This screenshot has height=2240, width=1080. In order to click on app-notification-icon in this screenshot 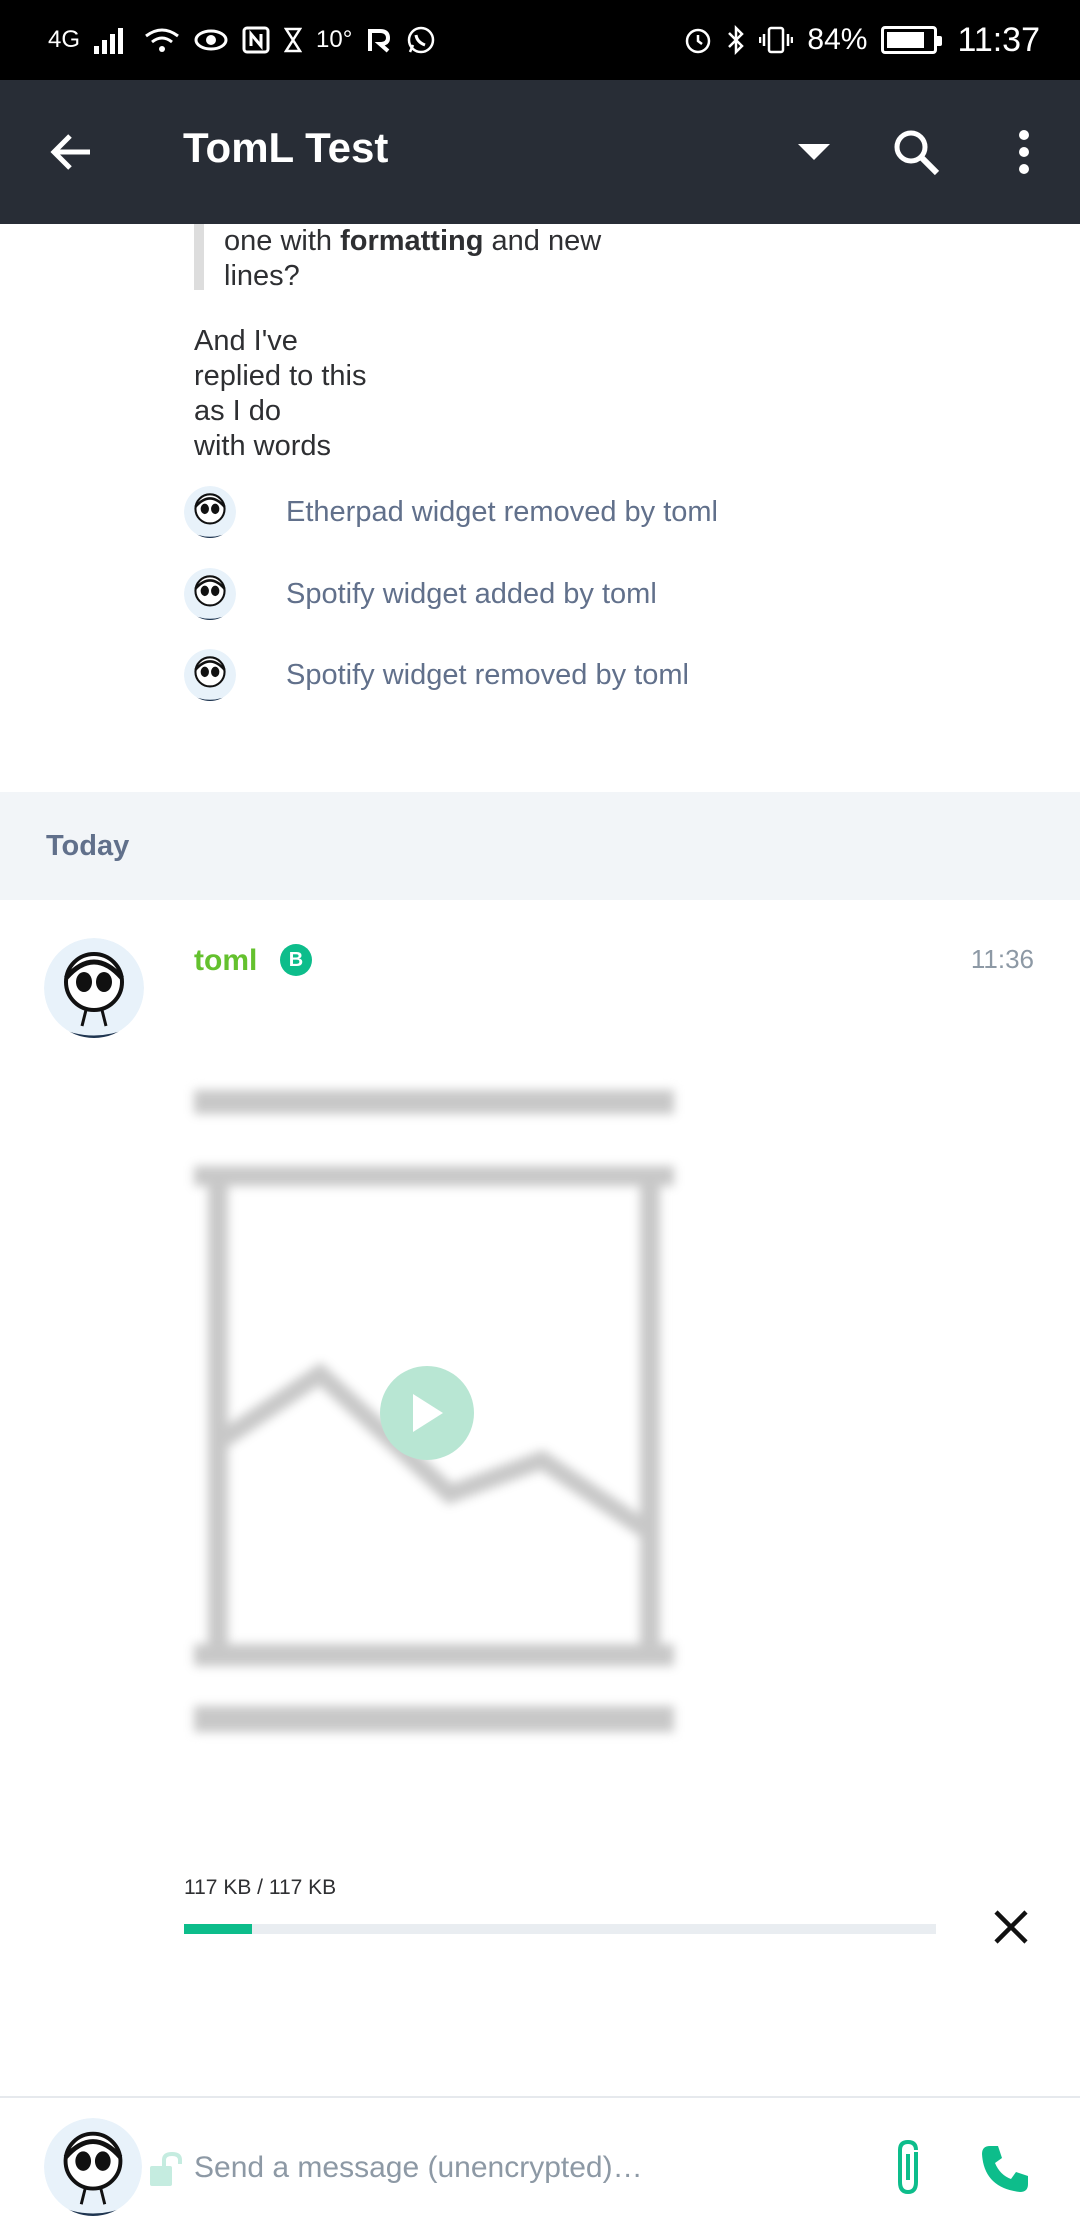, I will do `click(379, 40)`.